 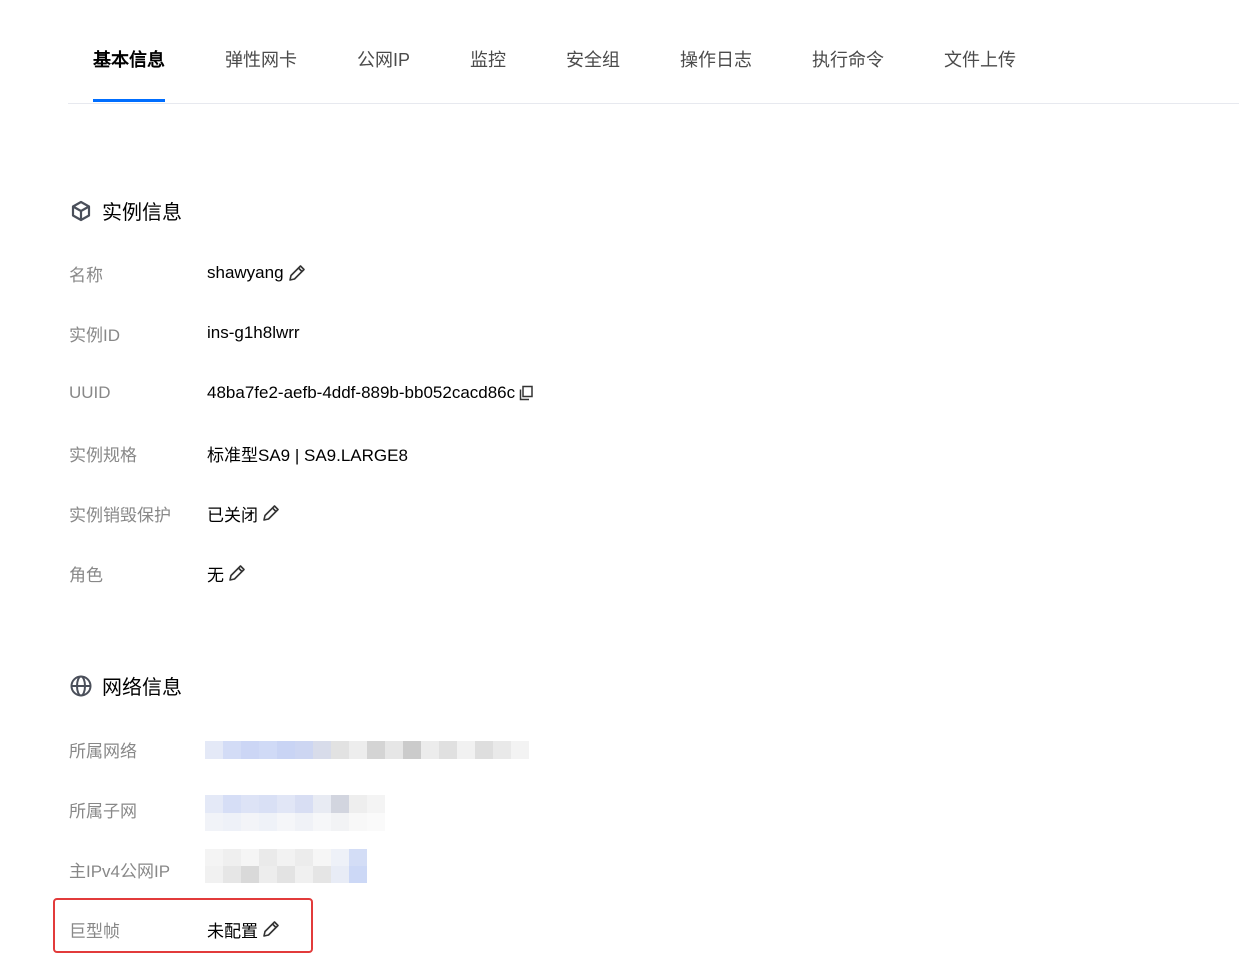 I want to click on tab-bar: 基本信息 弹性网卡 公网IP 监控 安全组 操作日志 执行命令 文件上传, so click(x=653, y=52).